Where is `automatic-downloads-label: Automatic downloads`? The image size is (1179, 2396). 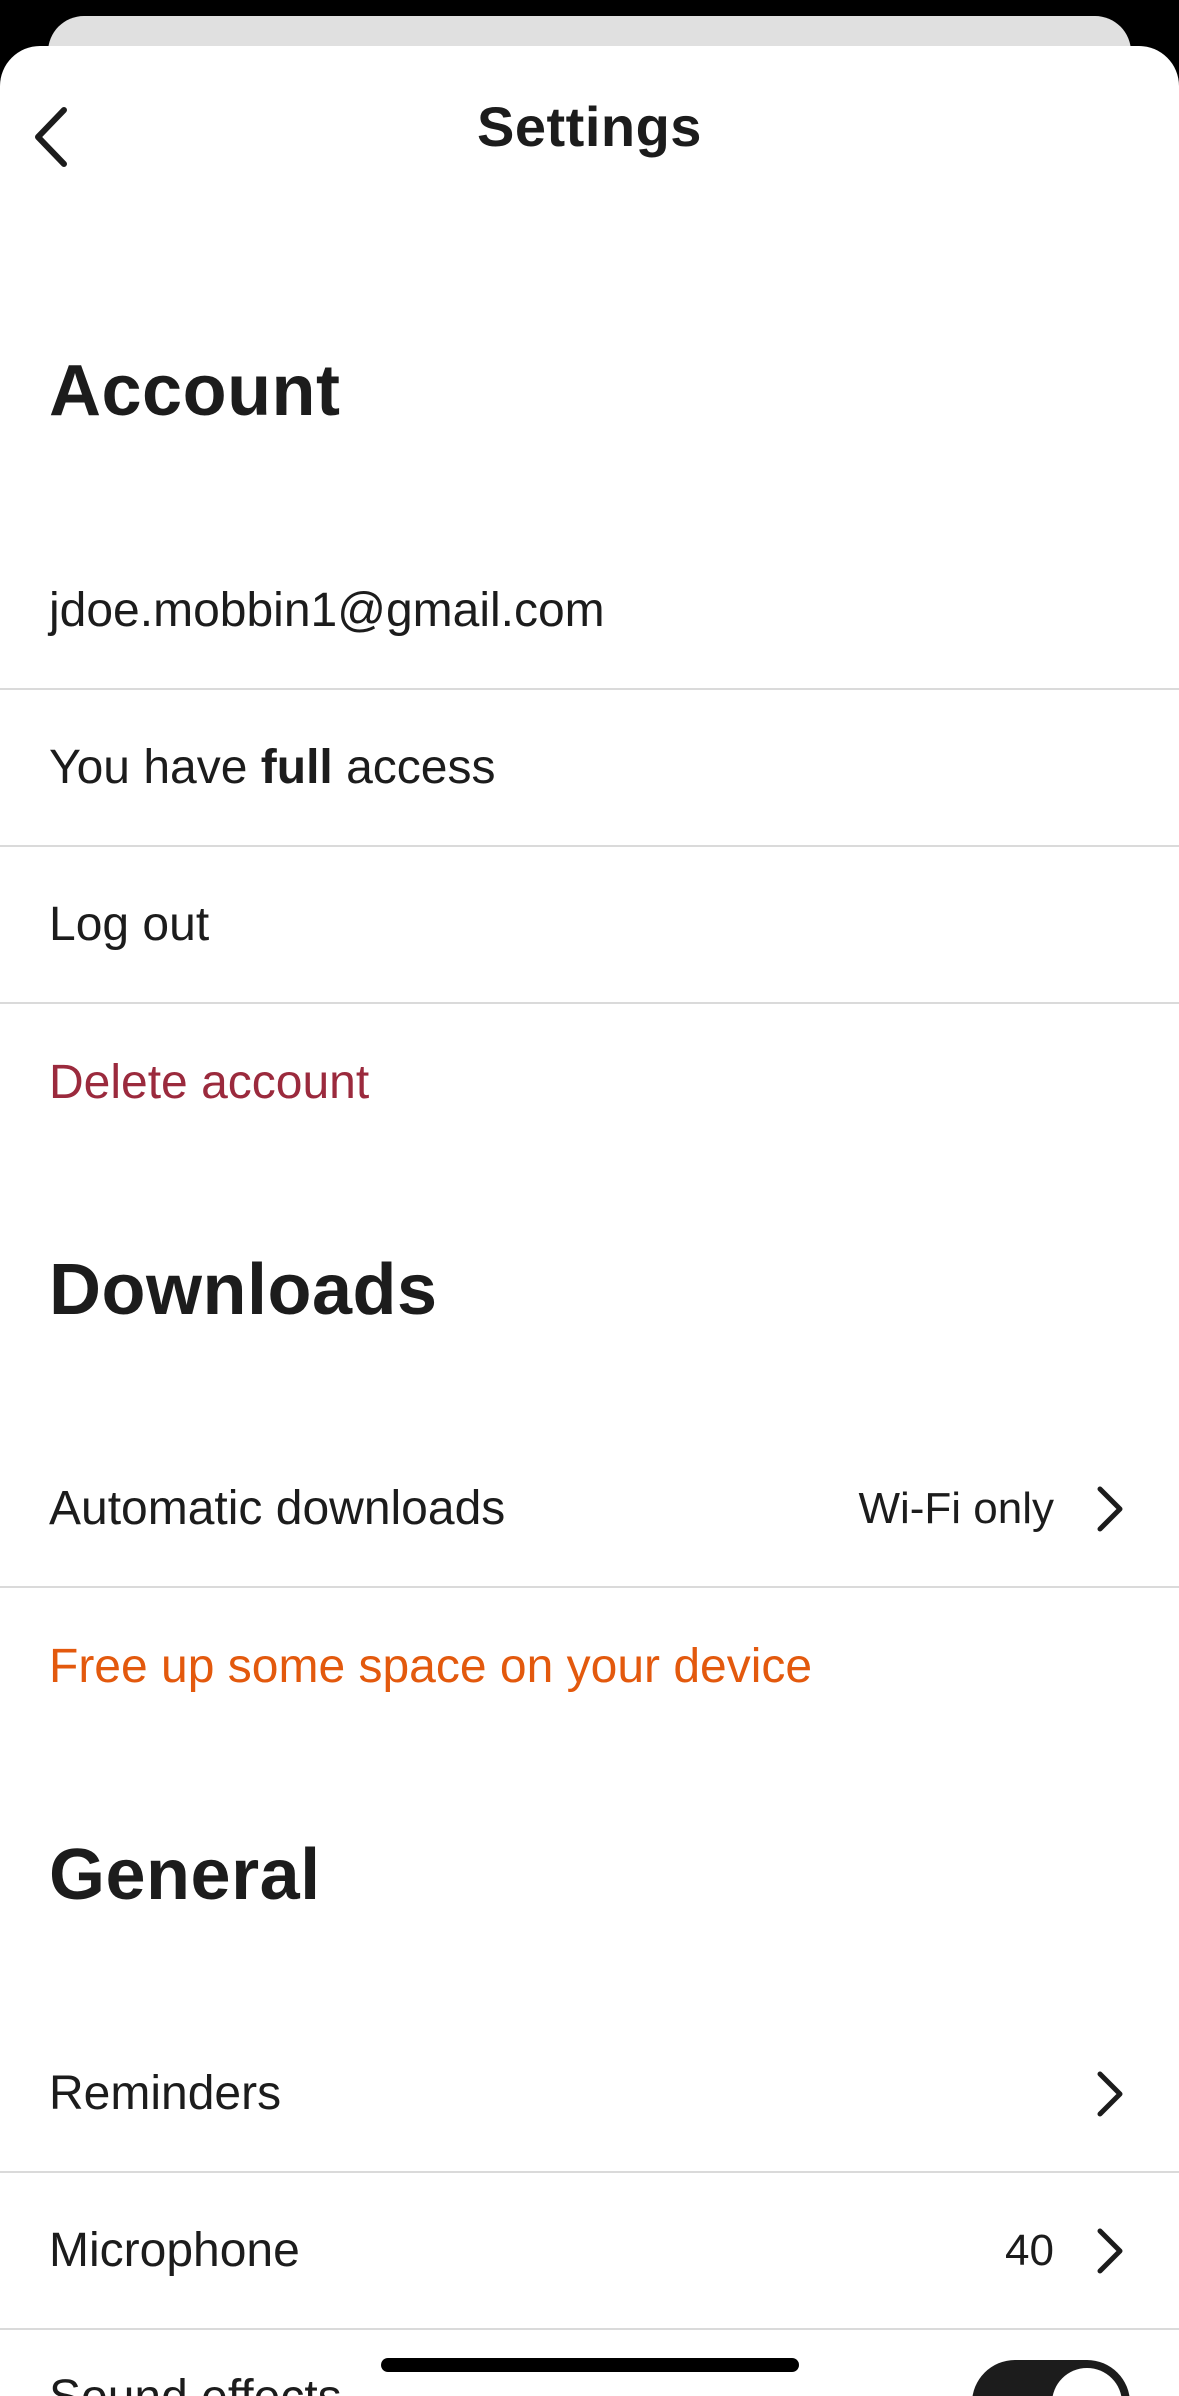
automatic-downloads-label: Automatic downloads is located at coordinates (277, 1508).